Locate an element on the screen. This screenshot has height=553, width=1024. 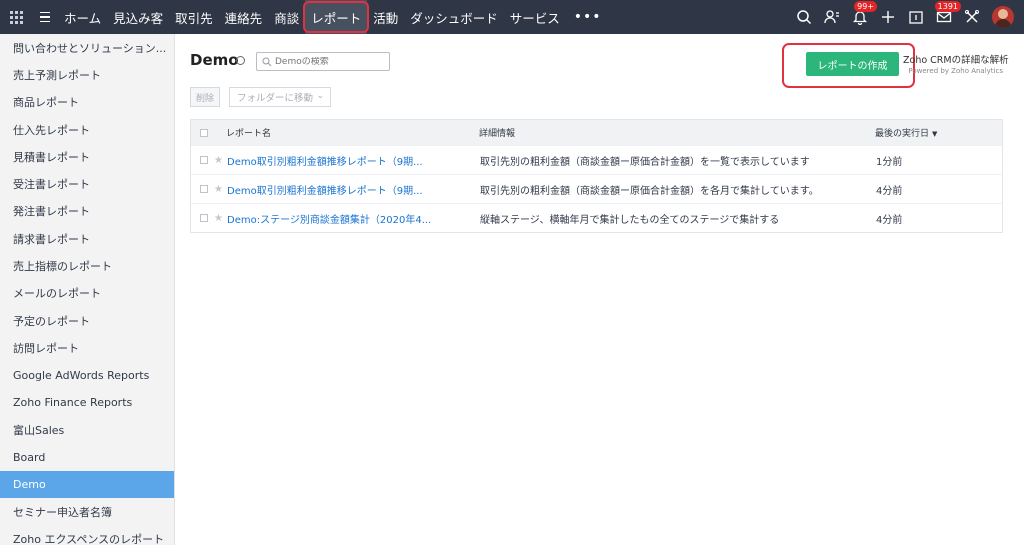
page-title: Demo is located at coordinates (214, 60).